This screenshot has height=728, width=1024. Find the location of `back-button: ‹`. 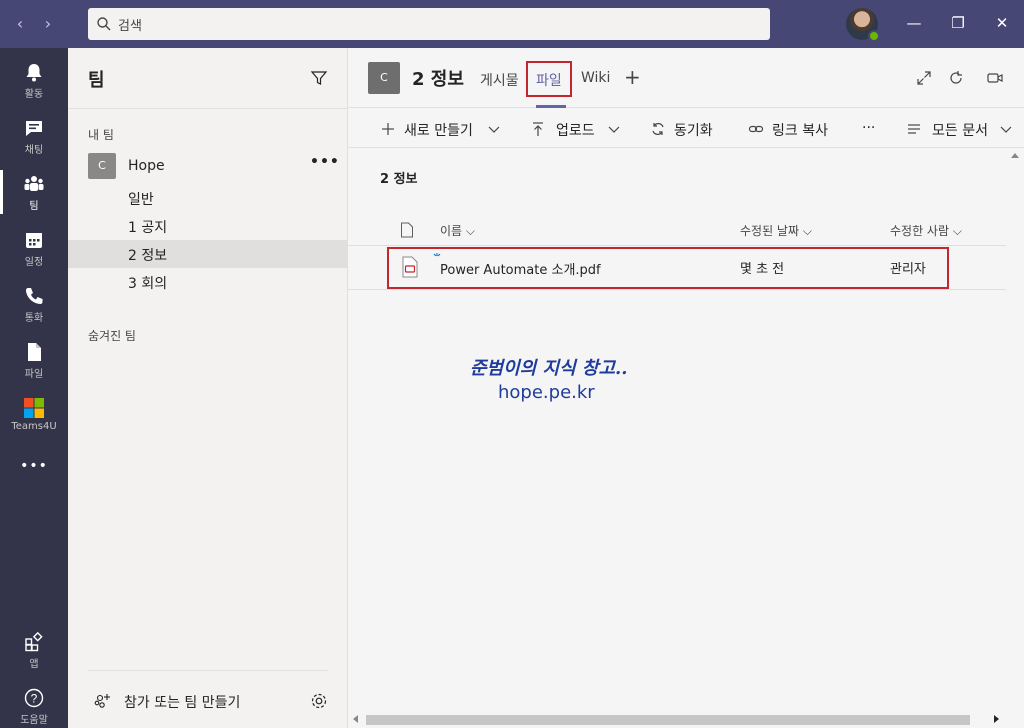

back-button: ‹ is located at coordinates (20, 23).